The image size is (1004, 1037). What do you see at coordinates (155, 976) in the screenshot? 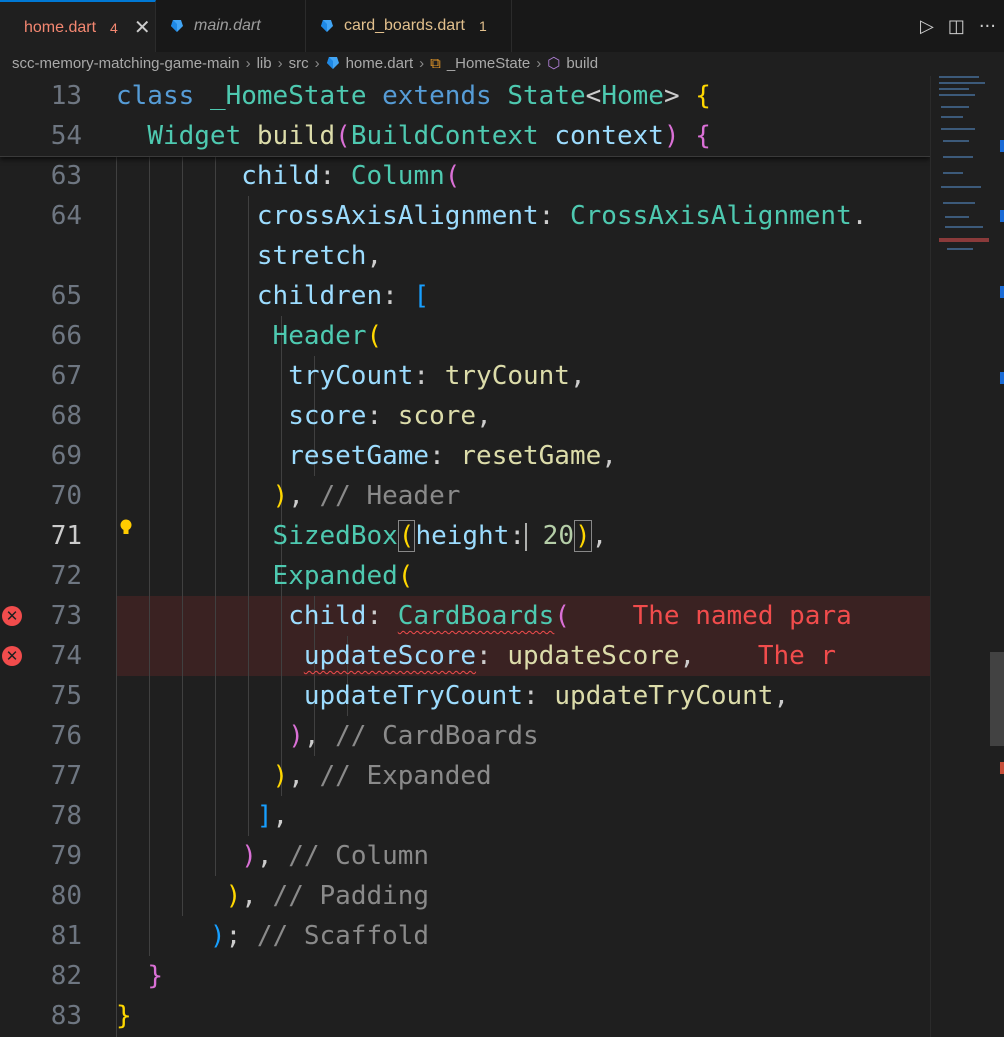
I see `code-text: }` at bounding box center [155, 976].